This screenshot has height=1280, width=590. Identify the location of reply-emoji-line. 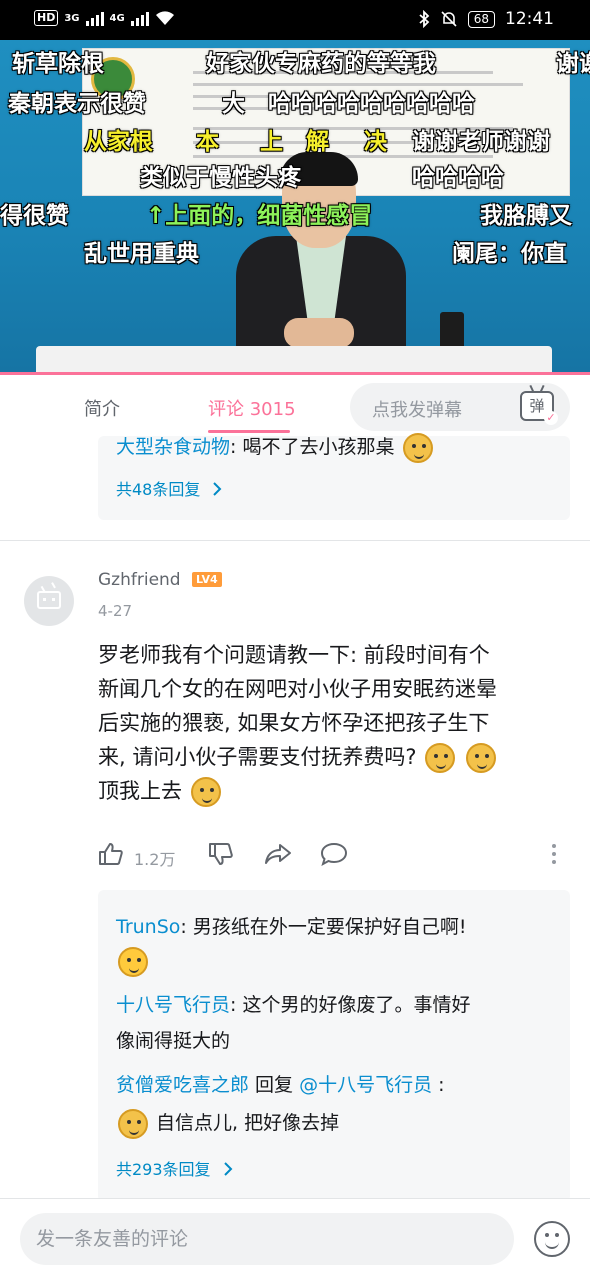
(133, 961).